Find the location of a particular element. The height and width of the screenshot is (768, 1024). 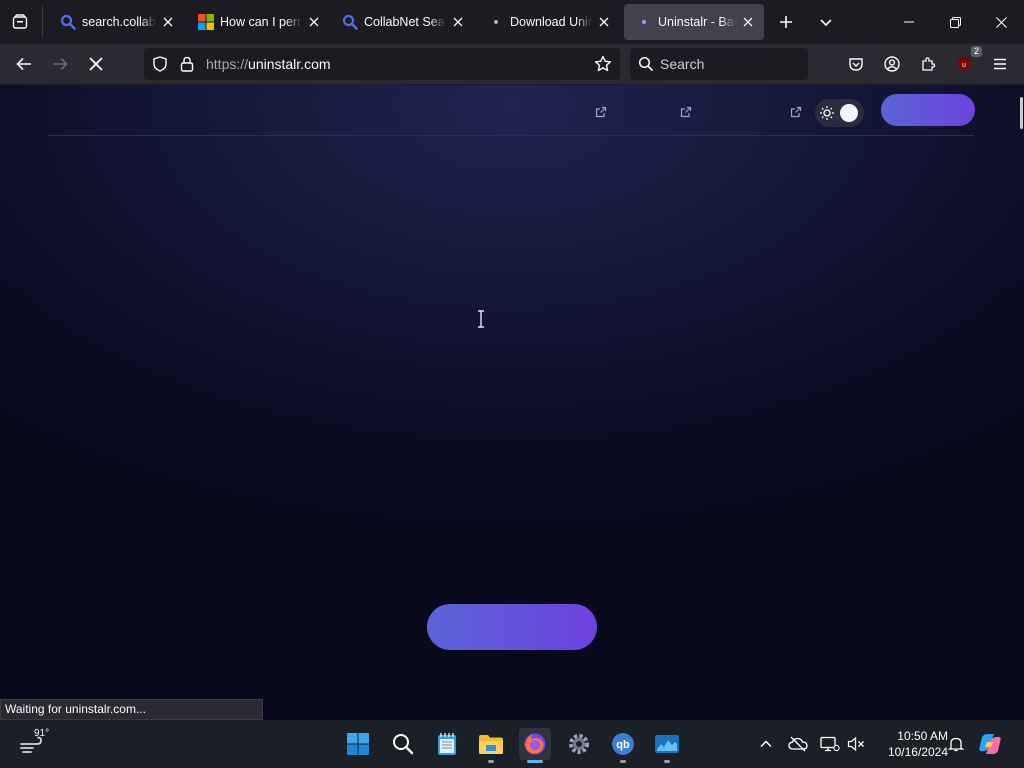

shield-icon is located at coordinates (160, 64).